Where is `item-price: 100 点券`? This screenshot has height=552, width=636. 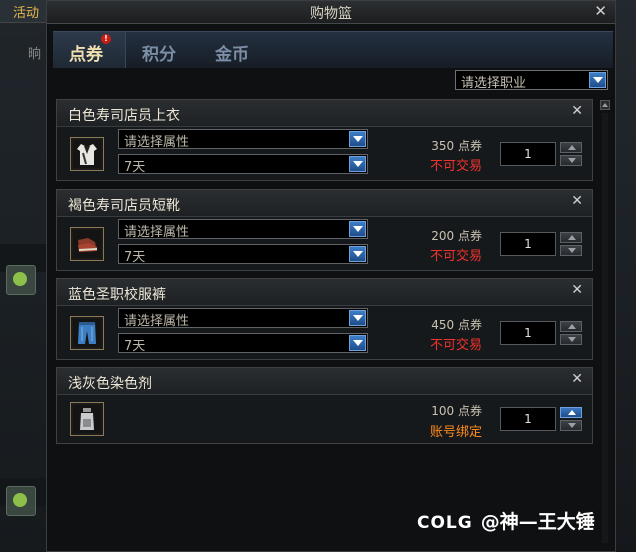
item-price: 100 点券 is located at coordinates (456, 411).